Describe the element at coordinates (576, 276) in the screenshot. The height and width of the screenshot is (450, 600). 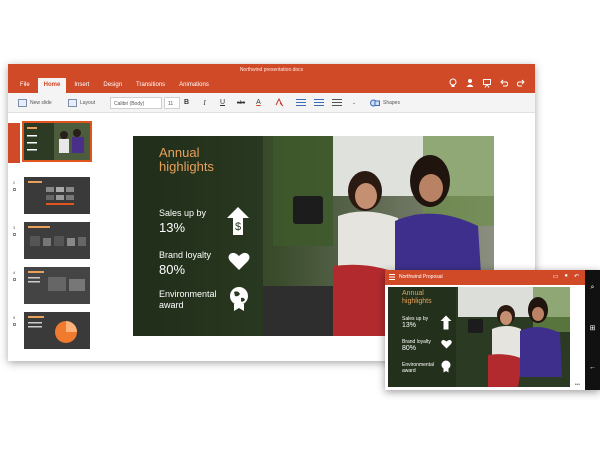
I see `undo-icon: ↶` at that location.